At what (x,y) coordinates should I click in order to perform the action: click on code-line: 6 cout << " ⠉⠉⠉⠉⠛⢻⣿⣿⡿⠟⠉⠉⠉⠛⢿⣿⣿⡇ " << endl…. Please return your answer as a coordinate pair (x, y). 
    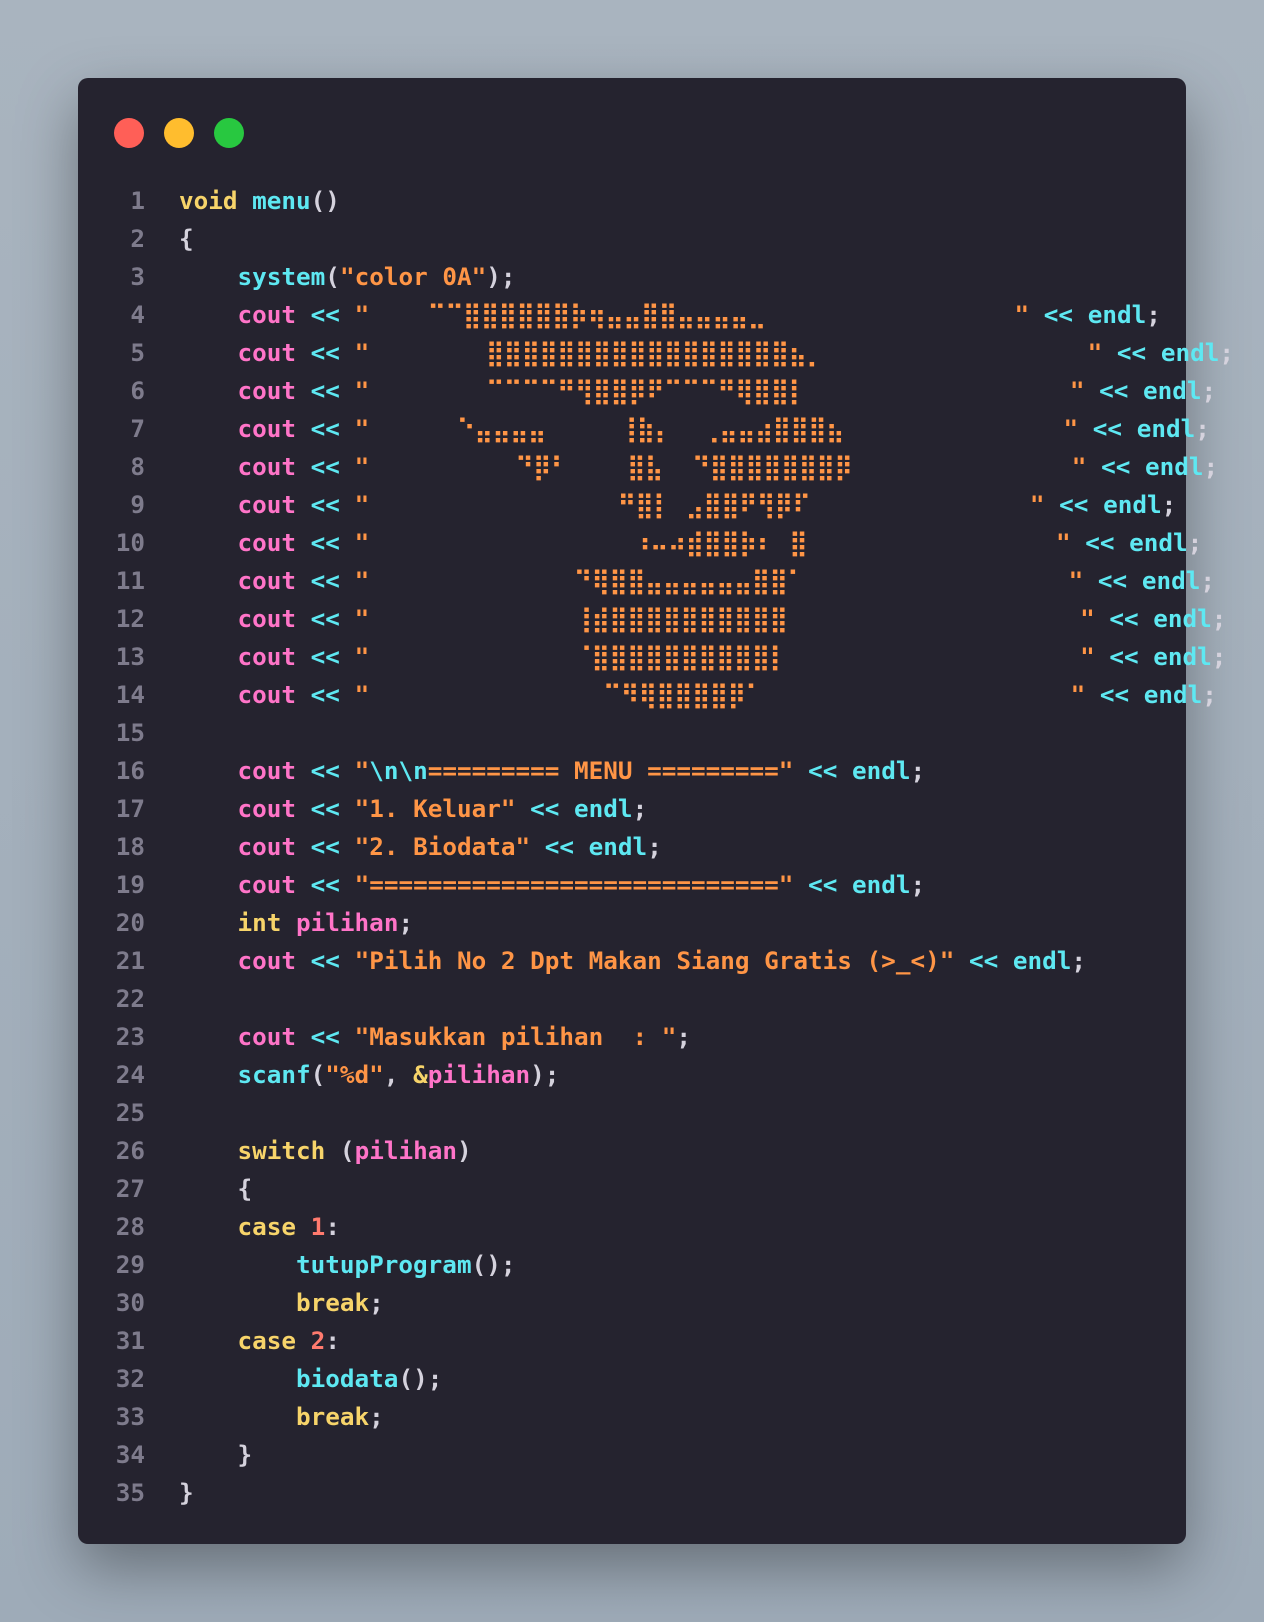
    Looking at the image, I should click on (647, 391).